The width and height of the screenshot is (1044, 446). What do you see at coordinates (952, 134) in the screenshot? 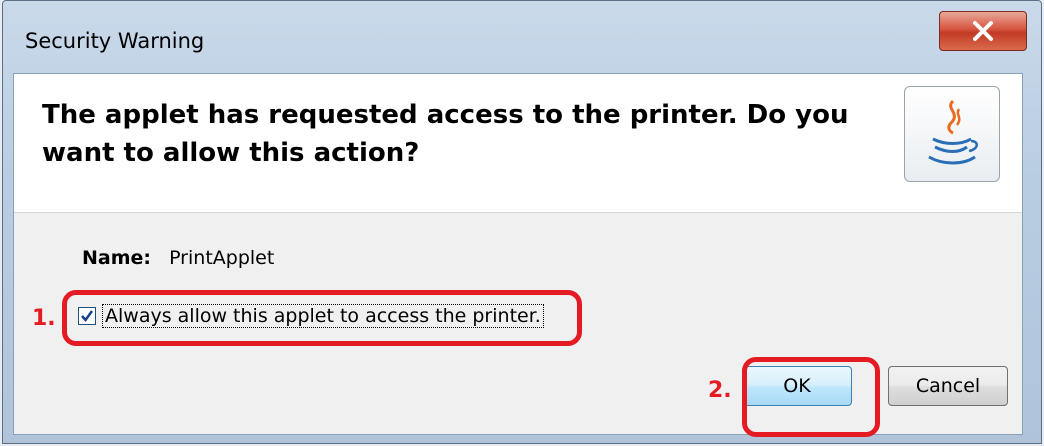
I see `java-coffee-icon` at bounding box center [952, 134].